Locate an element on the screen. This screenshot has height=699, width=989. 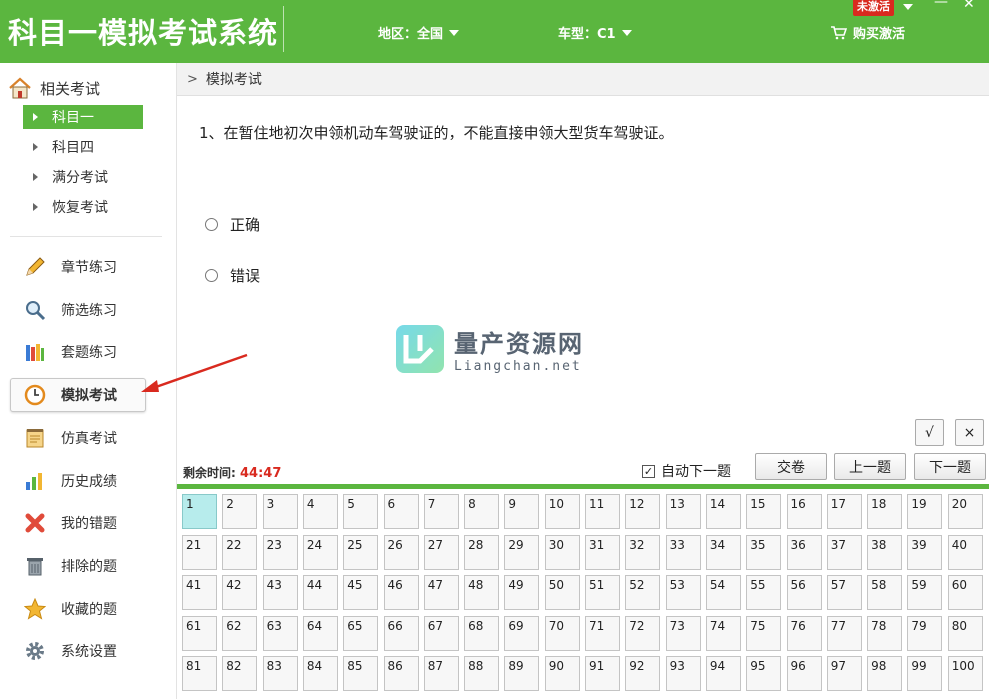
question-number-cell: 42 is located at coordinates (240, 592).